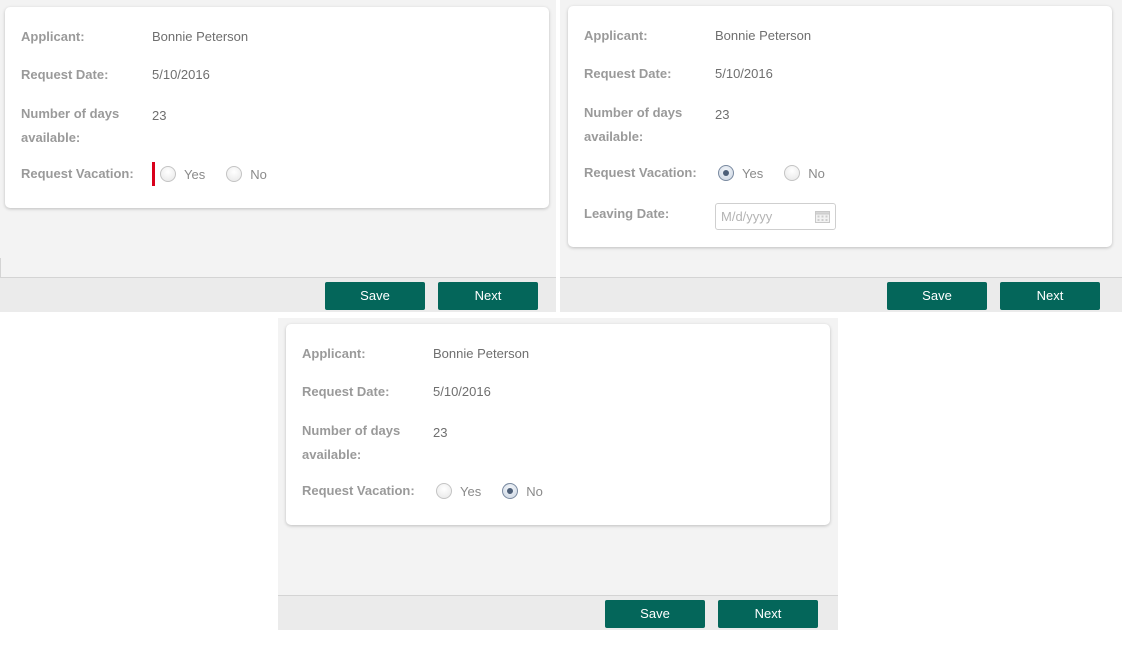 This screenshot has height=653, width=1122. Describe the element at coordinates (747, 216) in the screenshot. I see `leaving-date-placeholder: M/d/yyyy` at that location.